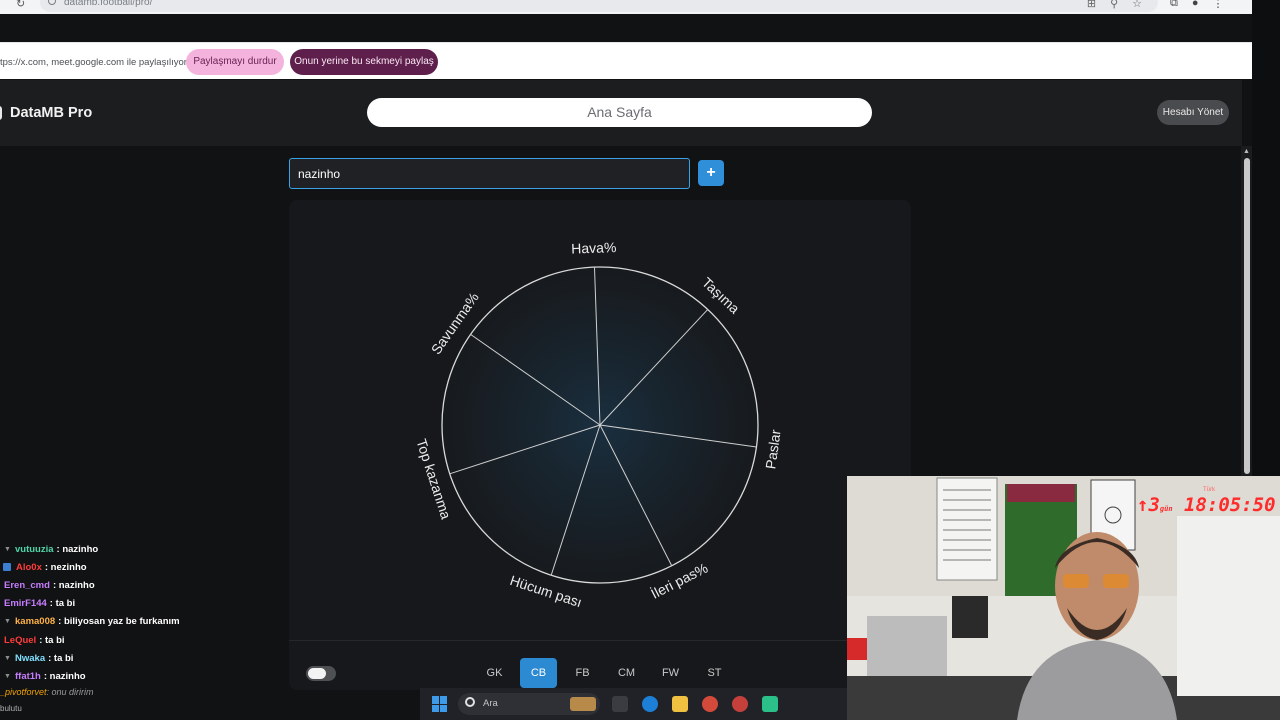 This screenshot has width=1280, height=720. Describe the element at coordinates (772, 449) in the screenshot. I see `radar-axis-label: Paslar` at that location.